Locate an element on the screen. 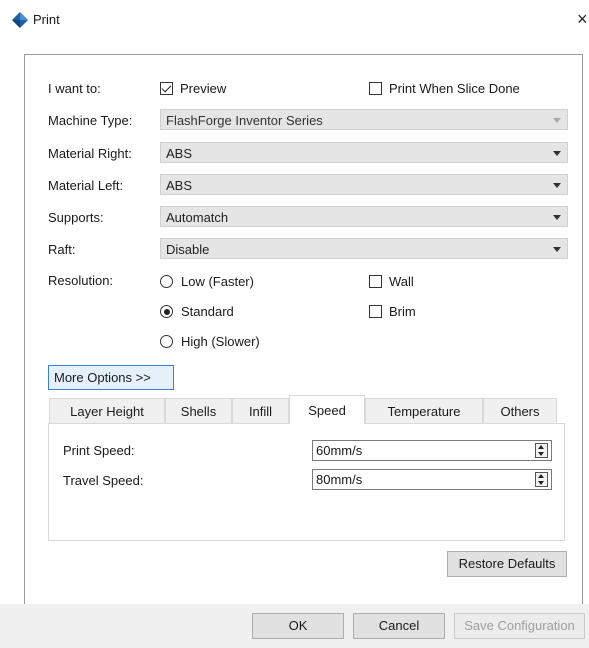  material-right-value: ABS is located at coordinates (179, 153).